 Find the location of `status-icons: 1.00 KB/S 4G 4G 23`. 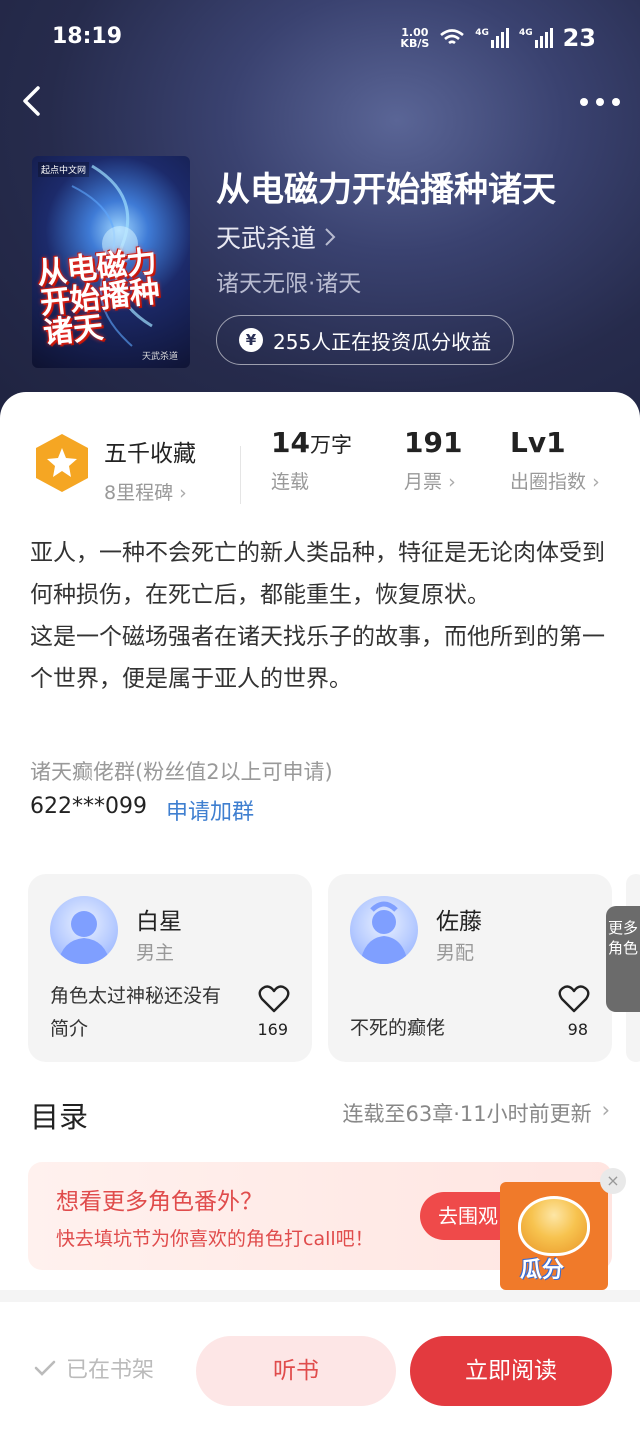

status-icons: 1.00 KB/S 4G 4G 23 is located at coordinates (498, 38).